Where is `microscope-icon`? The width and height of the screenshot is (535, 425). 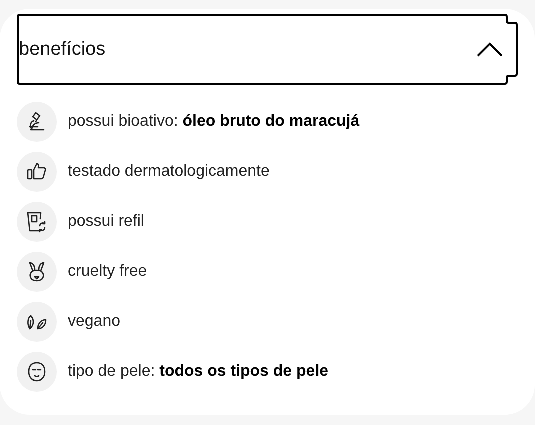 microscope-icon is located at coordinates (37, 122).